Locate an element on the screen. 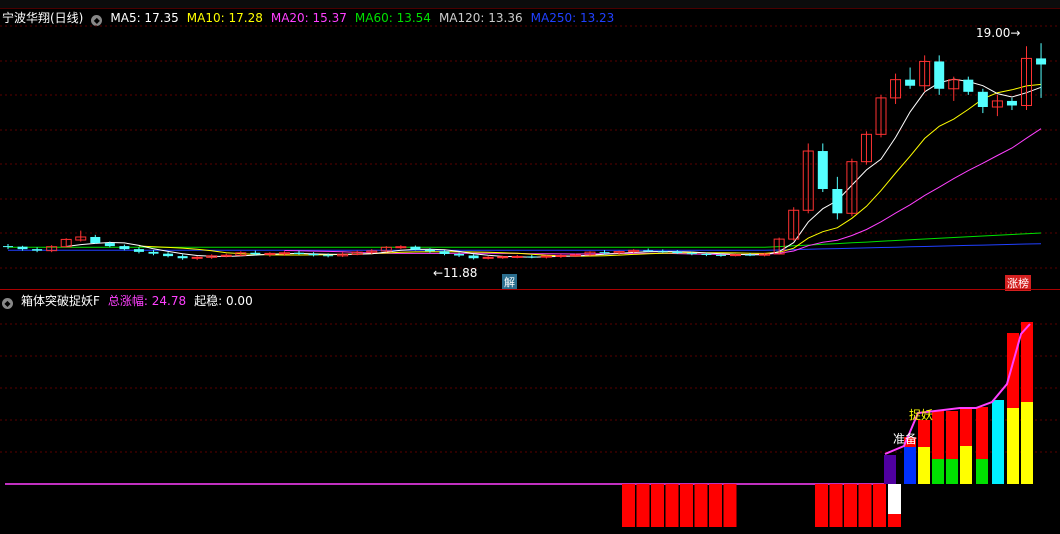 The width and height of the screenshot is (1060, 534). low-price-label: ←11.88 is located at coordinates (455, 273).